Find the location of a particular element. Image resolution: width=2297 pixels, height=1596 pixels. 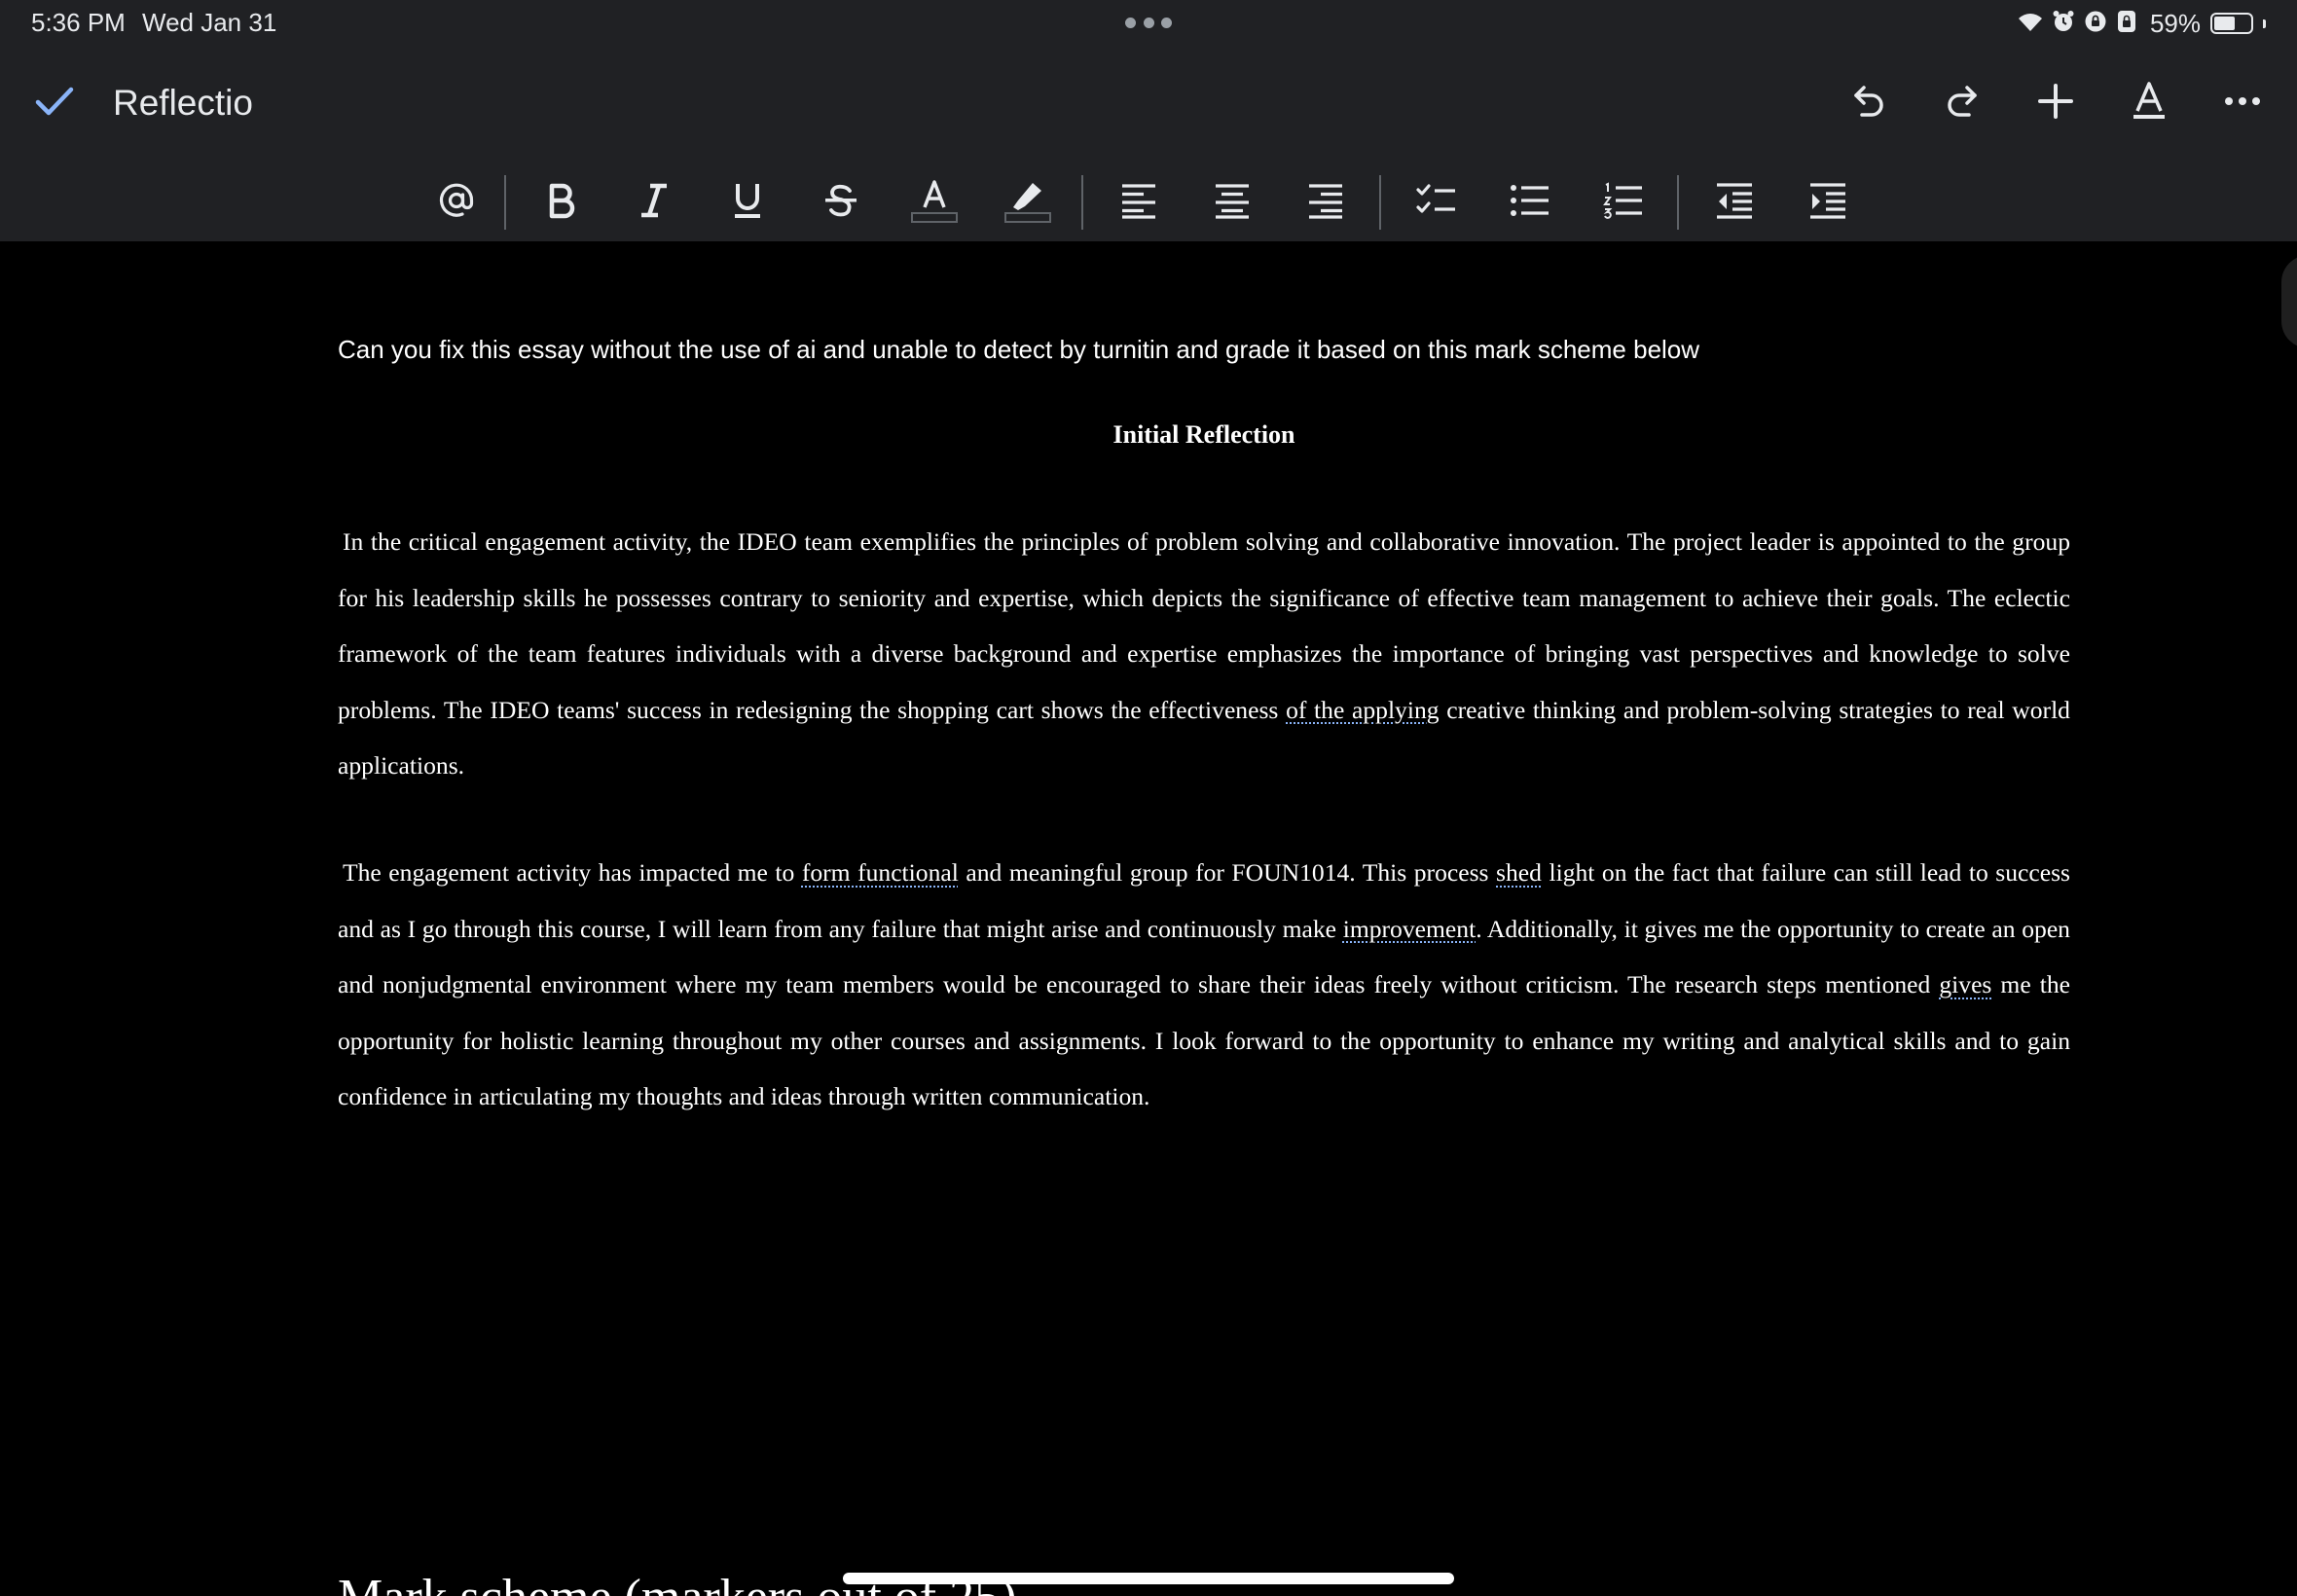

text-format-icon is located at coordinates (2150, 103).